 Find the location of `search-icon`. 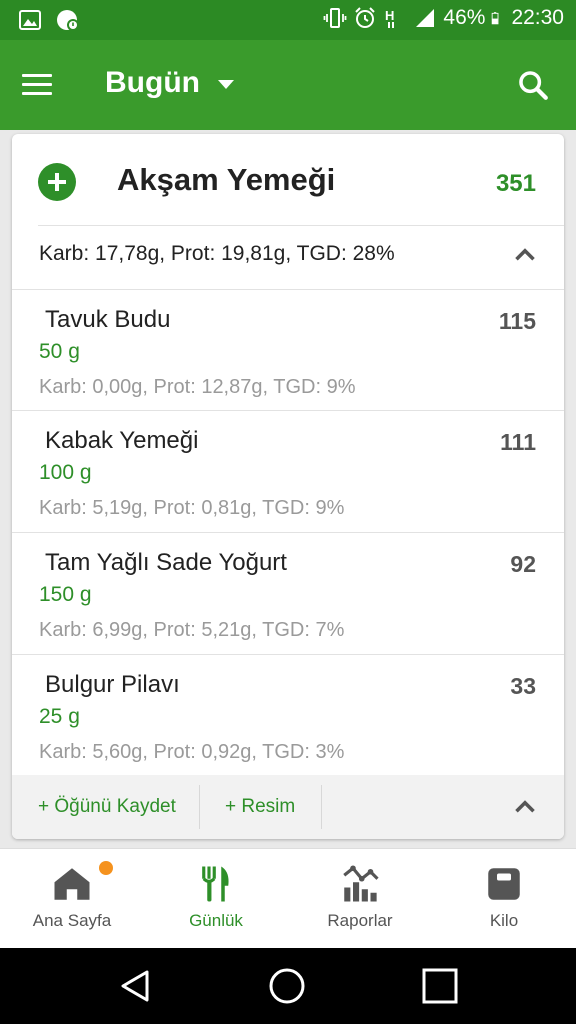

search-icon is located at coordinates (533, 85).